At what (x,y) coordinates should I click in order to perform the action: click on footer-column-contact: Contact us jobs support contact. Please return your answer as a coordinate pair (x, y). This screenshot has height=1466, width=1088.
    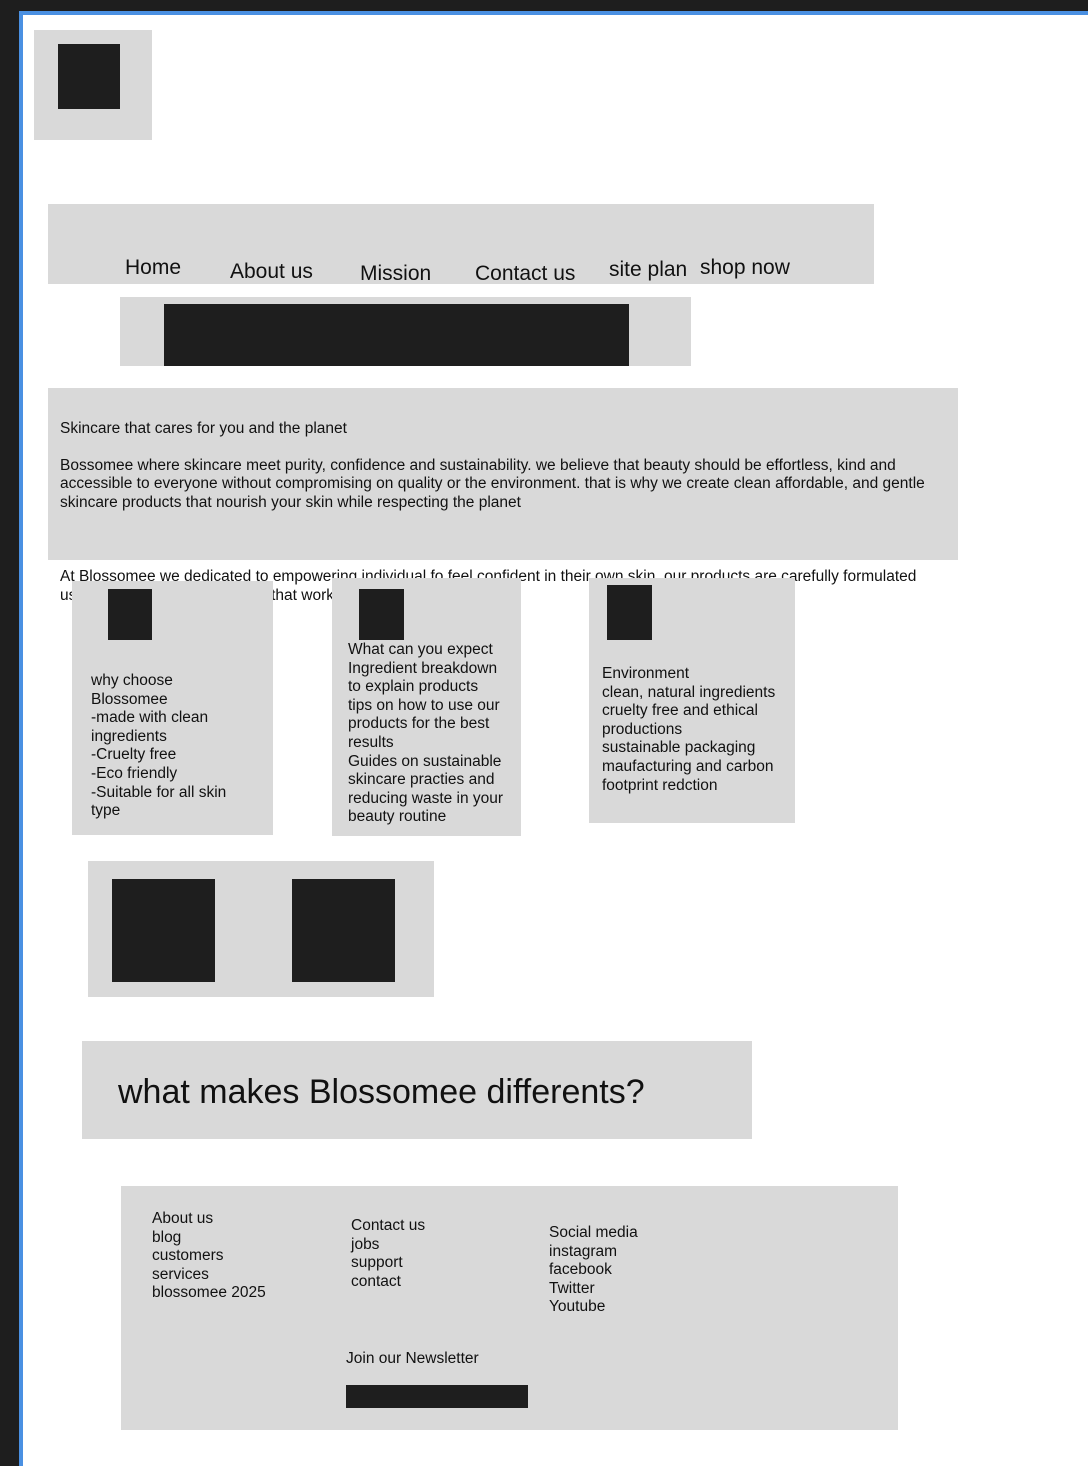
    Looking at the image, I should click on (388, 1254).